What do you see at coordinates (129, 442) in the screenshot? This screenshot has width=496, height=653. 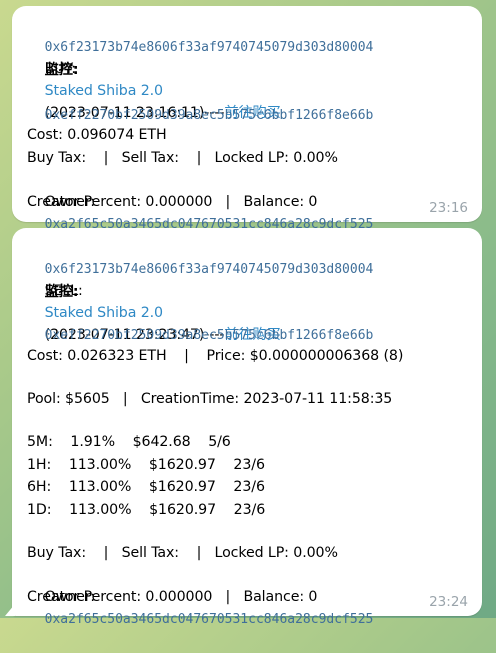 I see `stat-row-5m: 5M: 1.91% $642.68 5/6` at bounding box center [129, 442].